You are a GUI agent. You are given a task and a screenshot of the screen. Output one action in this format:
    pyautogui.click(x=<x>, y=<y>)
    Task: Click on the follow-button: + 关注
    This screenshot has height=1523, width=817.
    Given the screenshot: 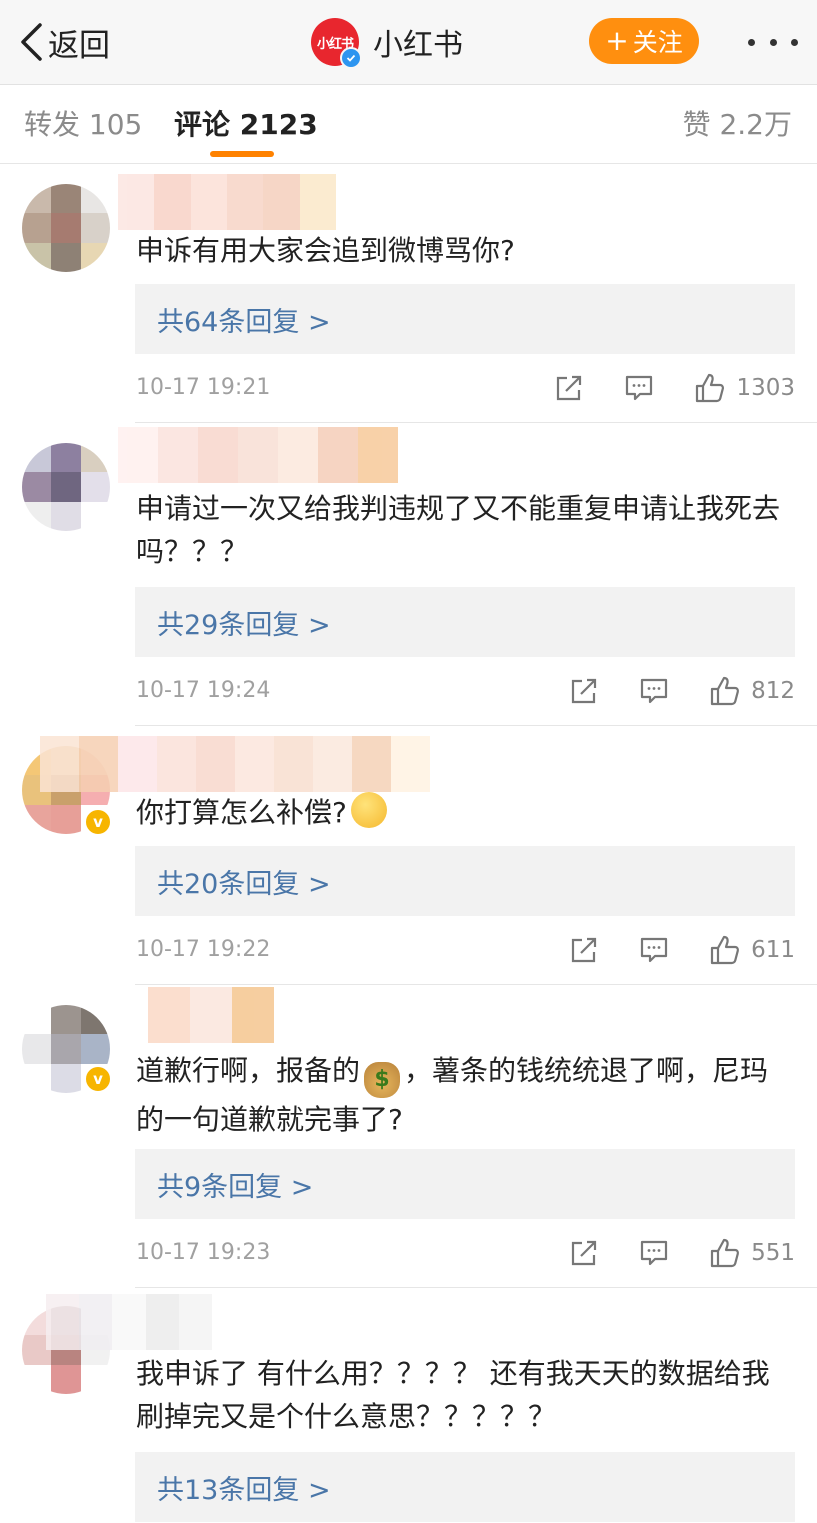 What is the action you would take?
    pyautogui.click(x=644, y=41)
    